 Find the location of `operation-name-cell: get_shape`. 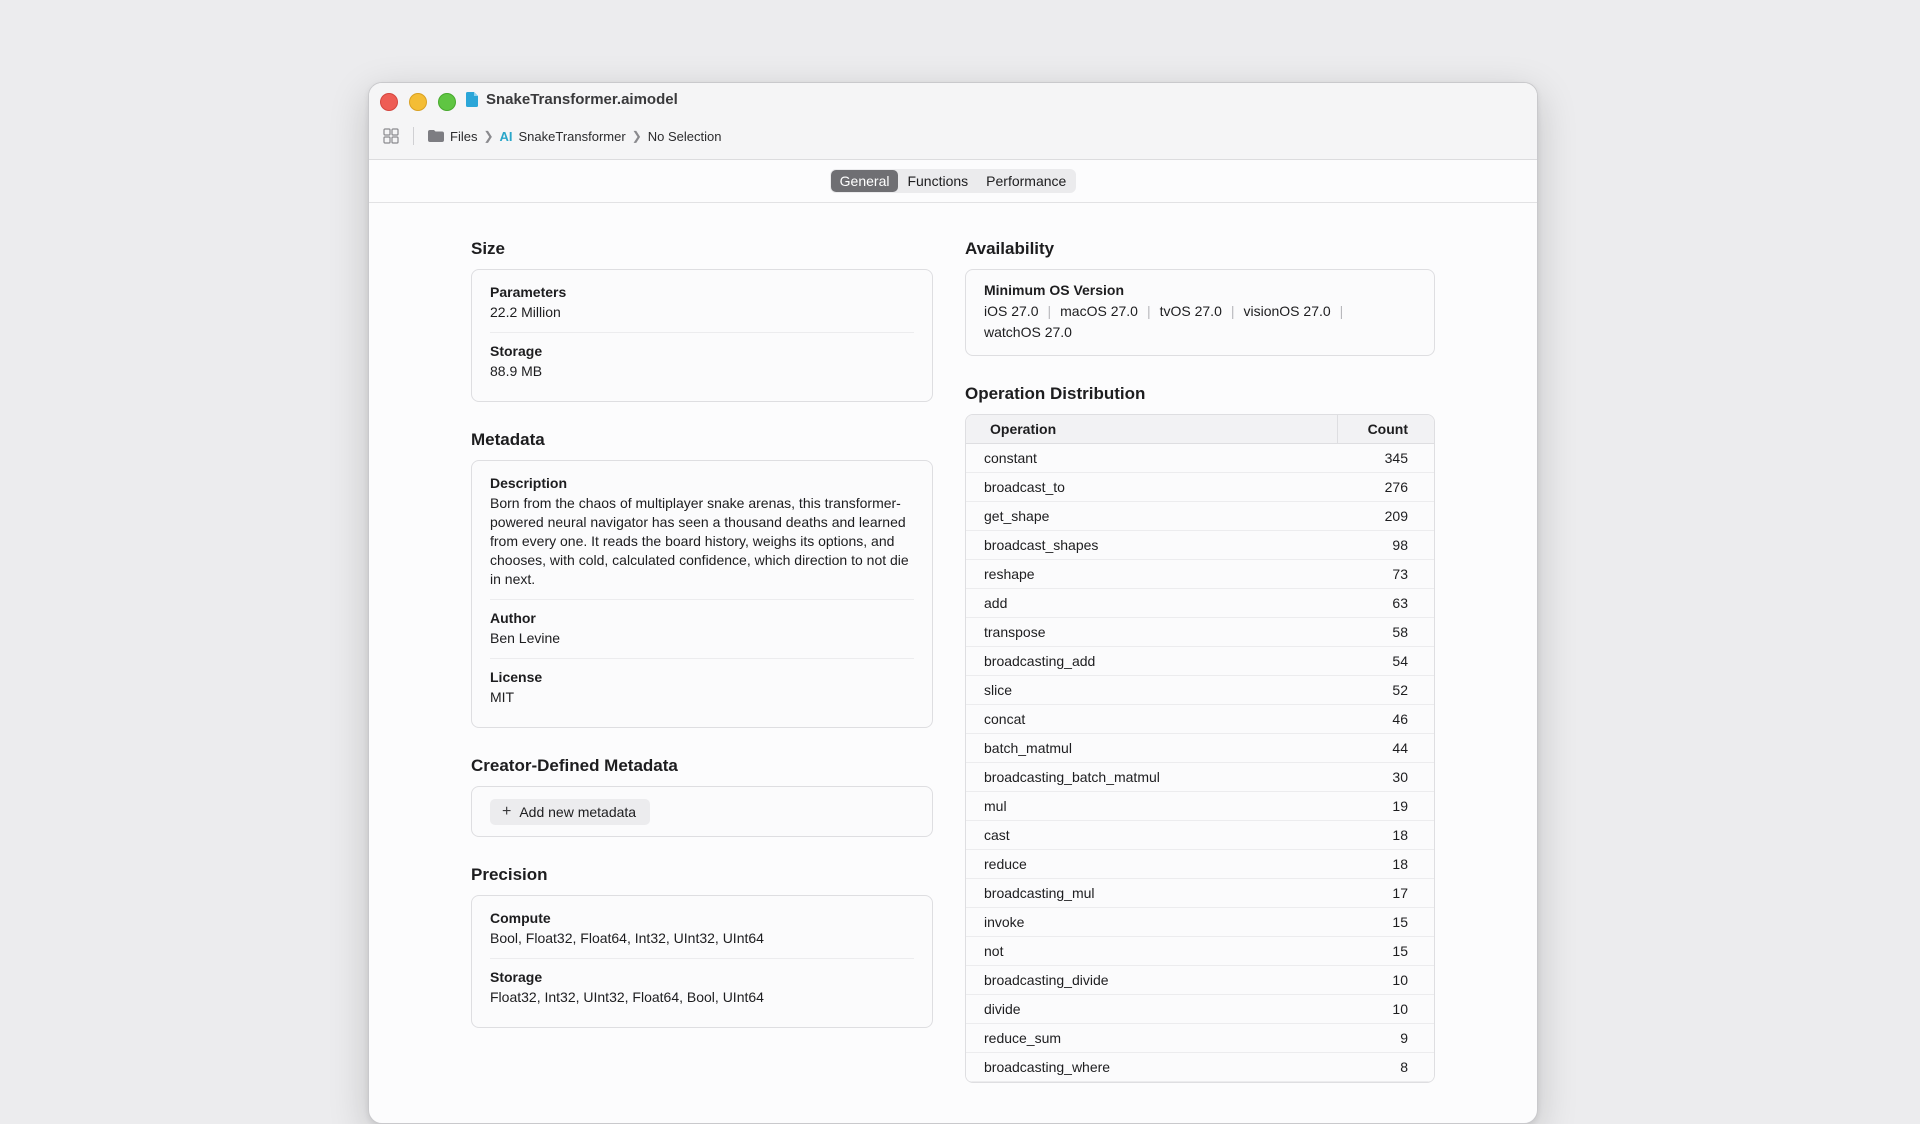

operation-name-cell: get_shape is located at coordinates (1151, 516).